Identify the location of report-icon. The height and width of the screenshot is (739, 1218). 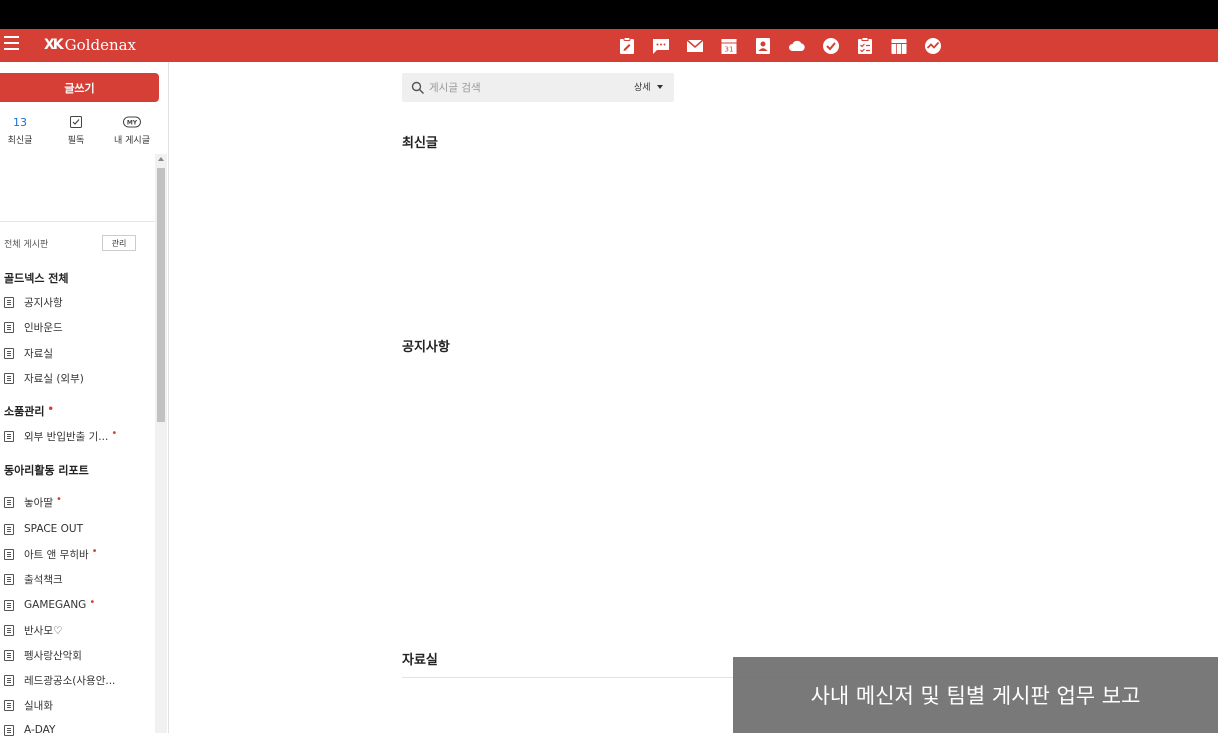
(933, 45).